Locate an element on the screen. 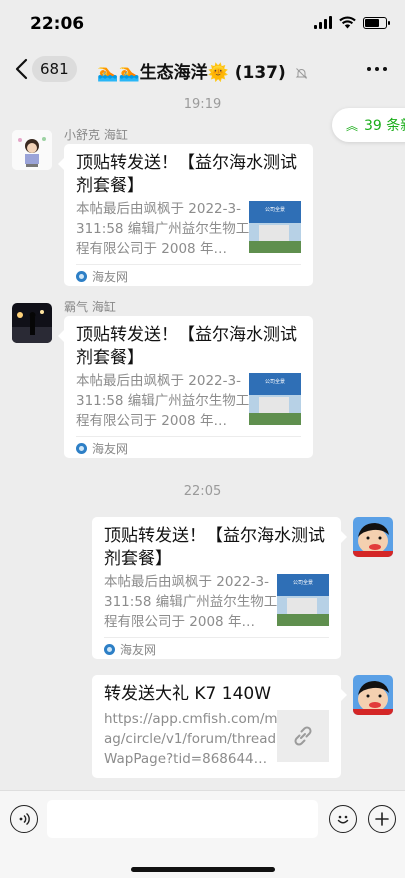  status-icons is located at coordinates (352, 22).